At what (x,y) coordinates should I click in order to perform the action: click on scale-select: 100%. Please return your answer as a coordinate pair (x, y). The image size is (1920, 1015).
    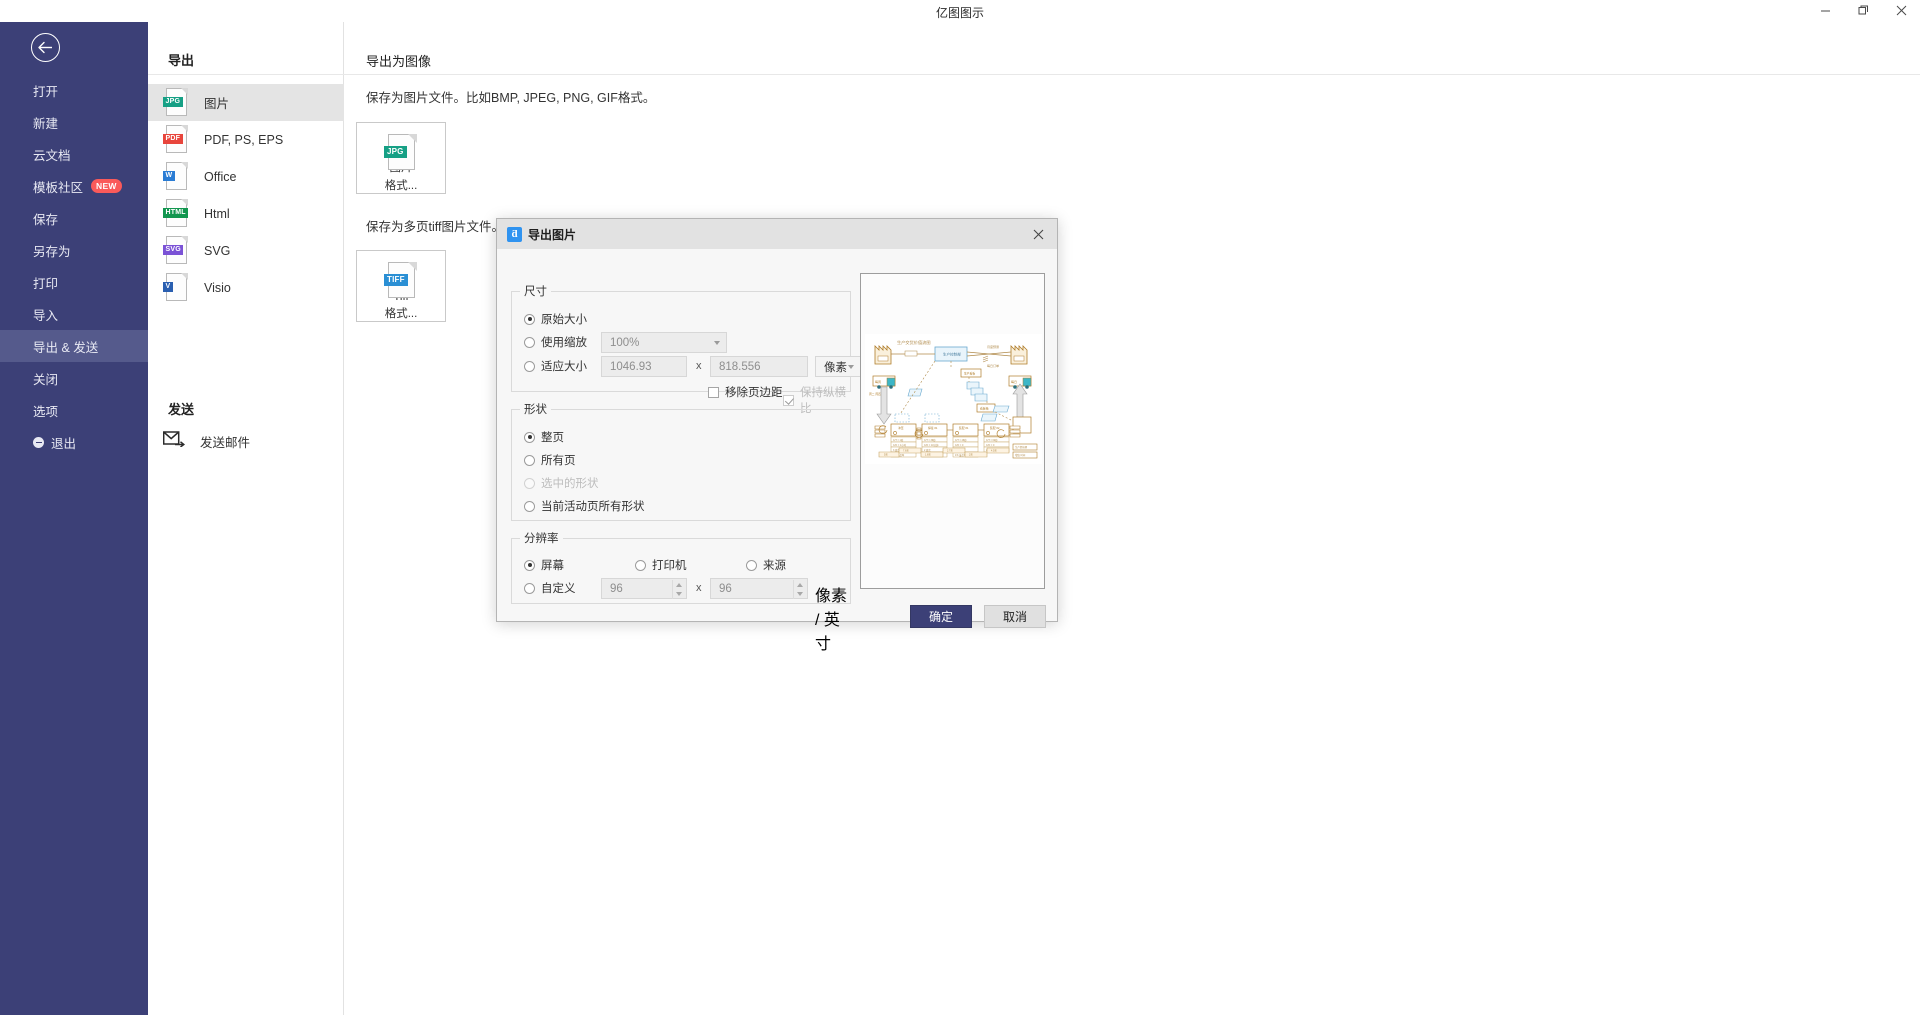
    Looking at the image, I should click on (664, 342).